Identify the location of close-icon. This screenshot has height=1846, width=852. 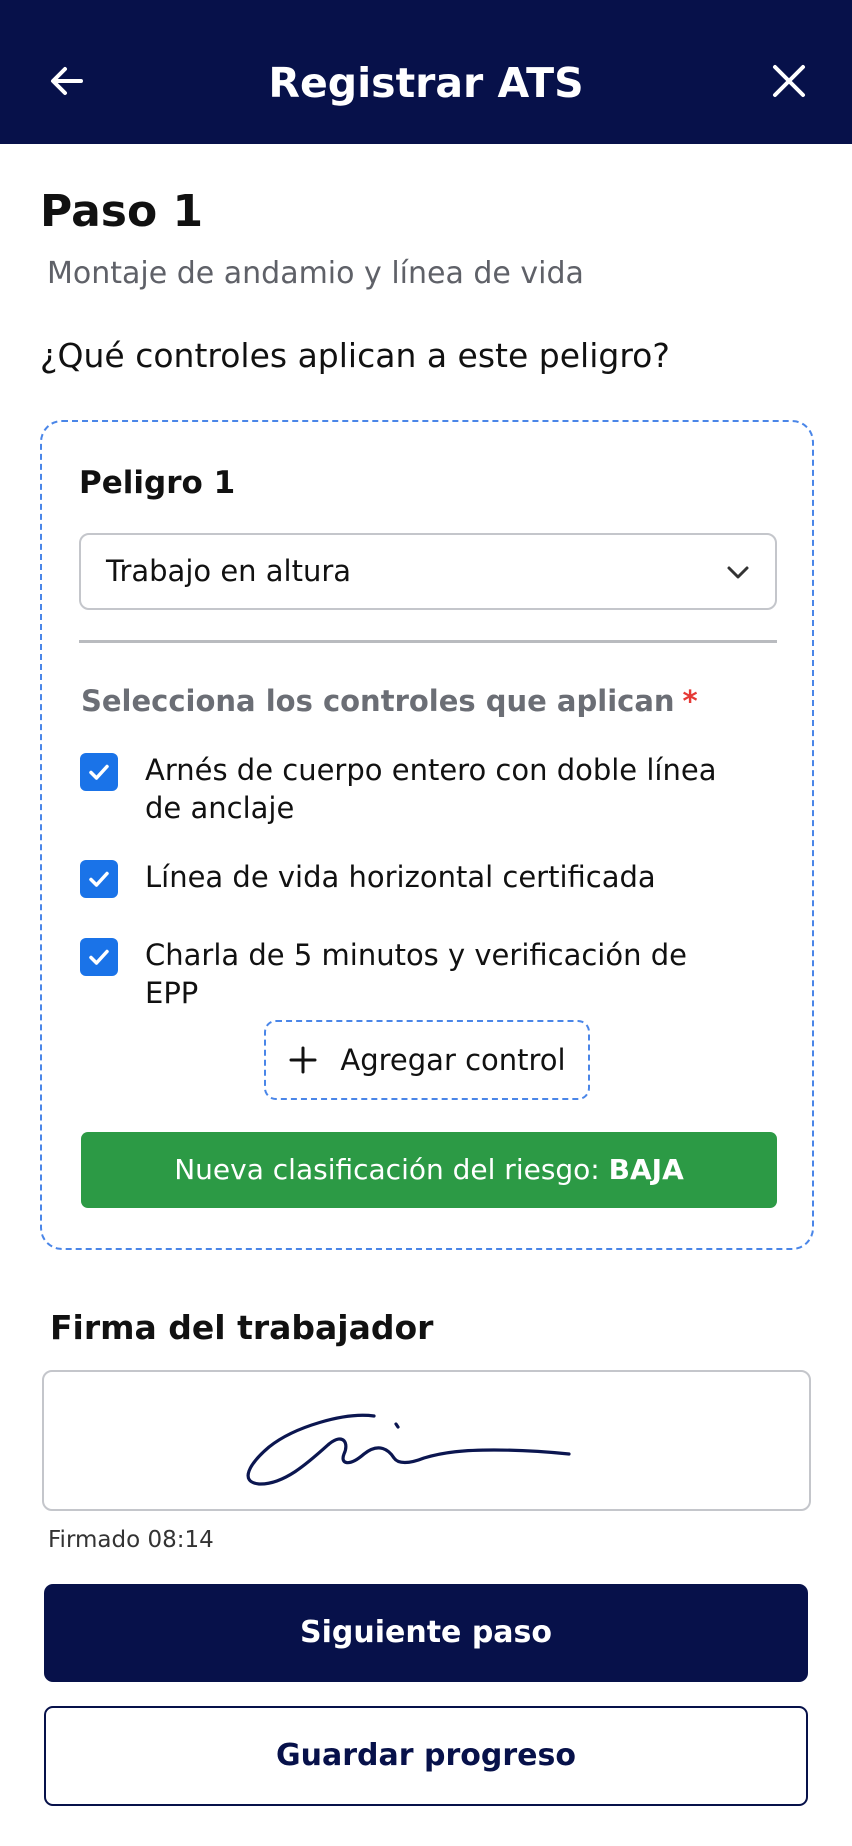
(789, 81).